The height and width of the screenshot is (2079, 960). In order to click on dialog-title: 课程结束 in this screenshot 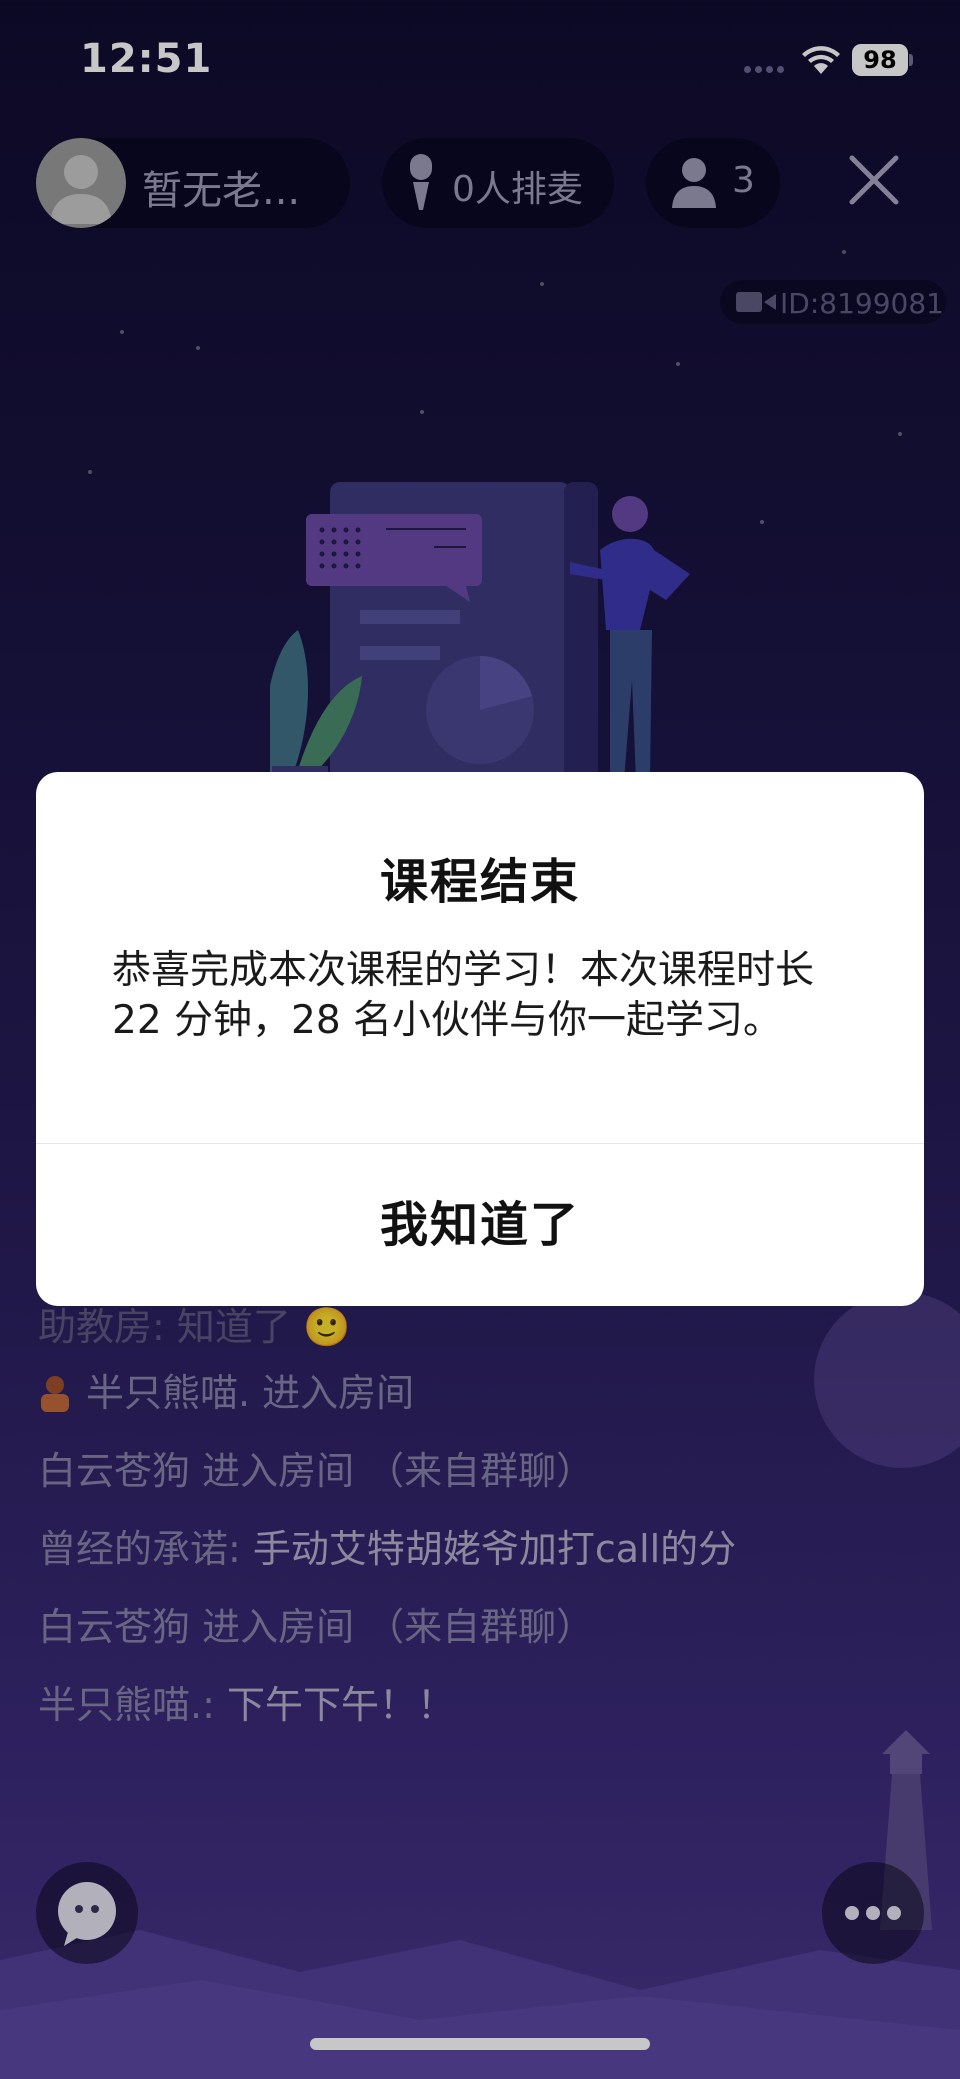, I will do `click(479, 882)`.